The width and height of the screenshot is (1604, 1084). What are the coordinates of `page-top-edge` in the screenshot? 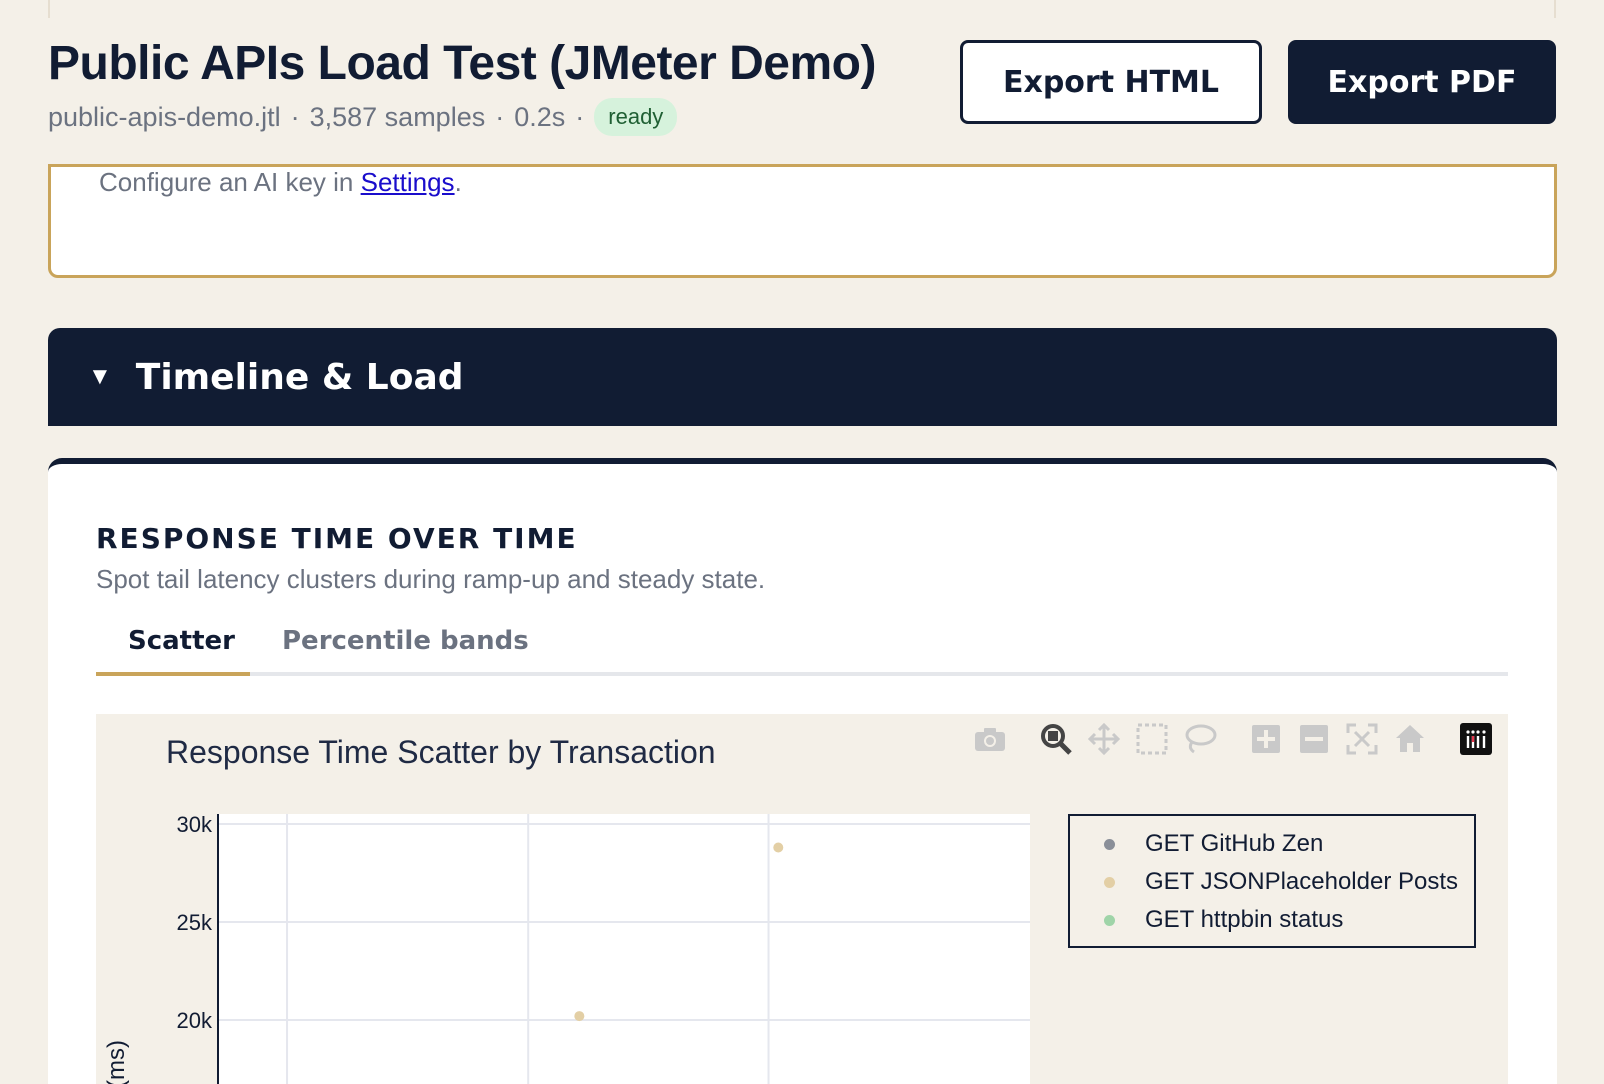 It's located at (802, 9).